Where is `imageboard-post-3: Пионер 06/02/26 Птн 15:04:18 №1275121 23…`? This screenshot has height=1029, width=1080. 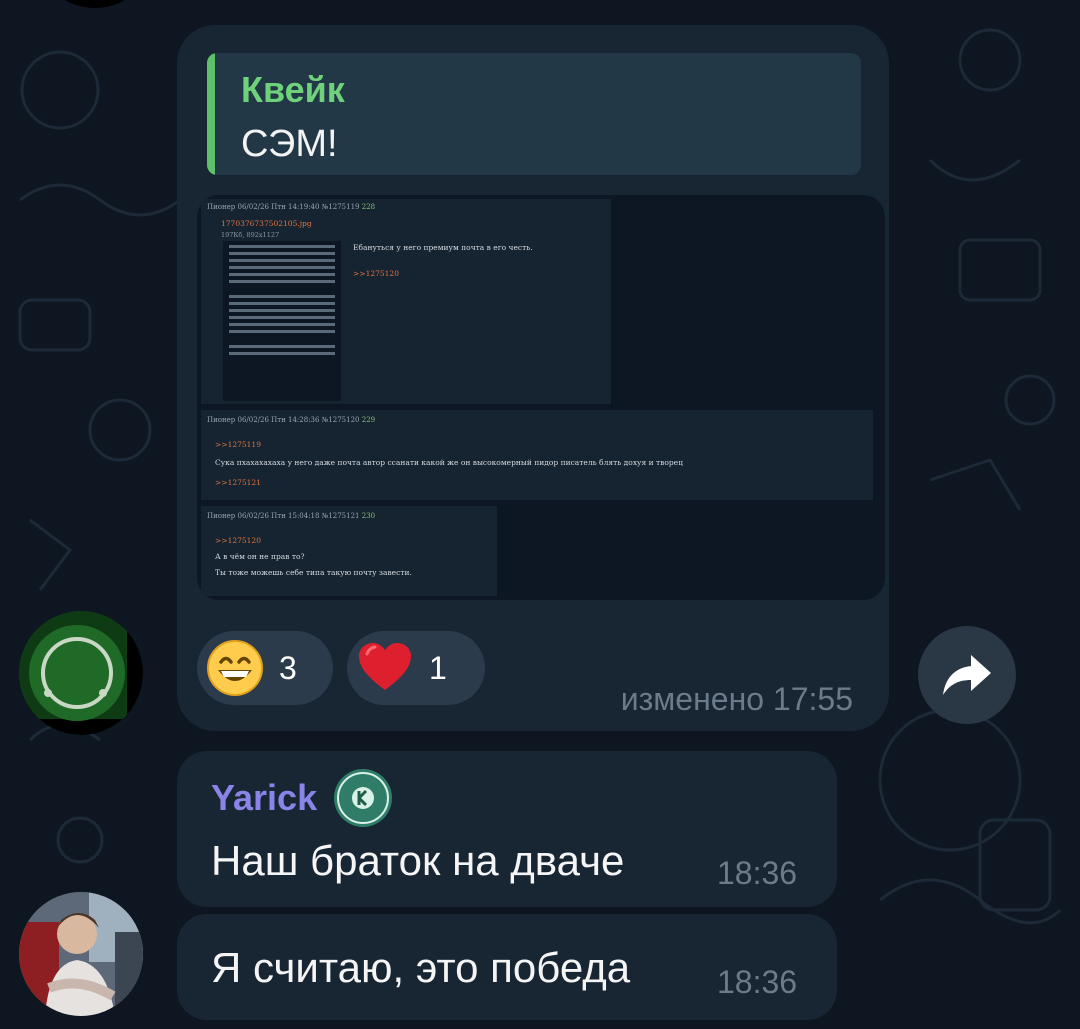
imageboard-post-3: Пионер 06/02/26 Птн 15:04:18 №1275121 23… is located at coordinates (349, 551).